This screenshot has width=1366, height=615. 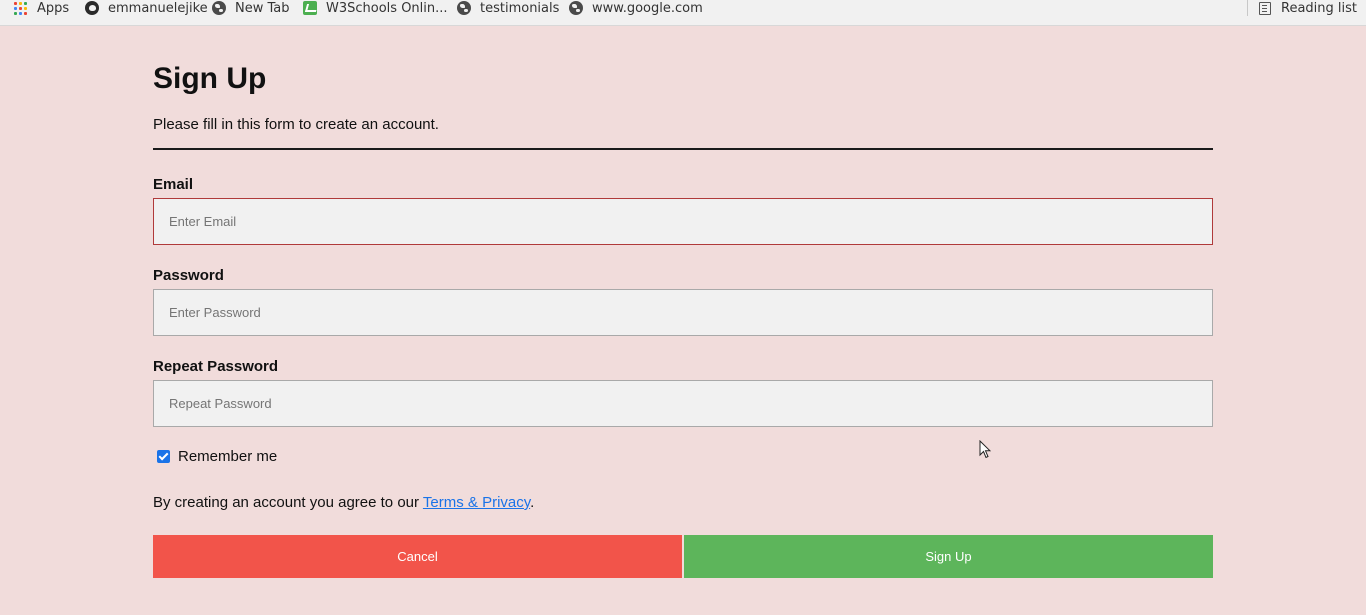 I want to click on bookmark-apps: Apps, so click(x=41, y=8).